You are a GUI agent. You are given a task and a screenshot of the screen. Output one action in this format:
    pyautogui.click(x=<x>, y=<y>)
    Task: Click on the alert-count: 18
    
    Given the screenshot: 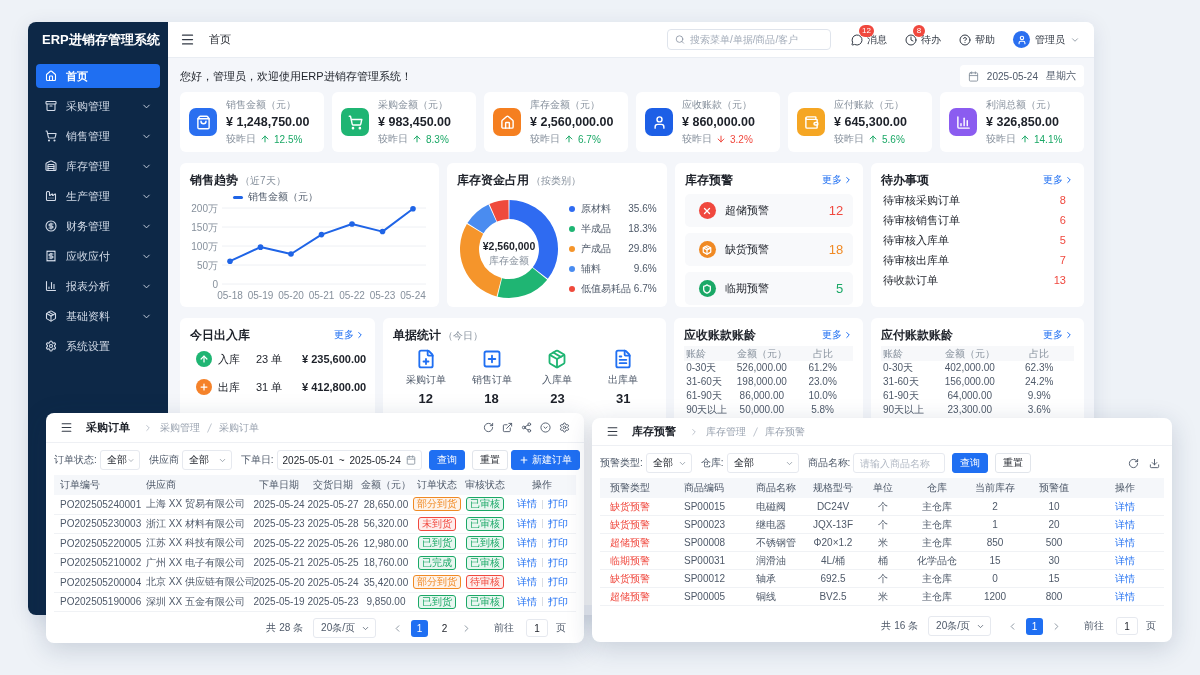 What is the action you would take?
    pyautogui.click(x=836, y=249)
    